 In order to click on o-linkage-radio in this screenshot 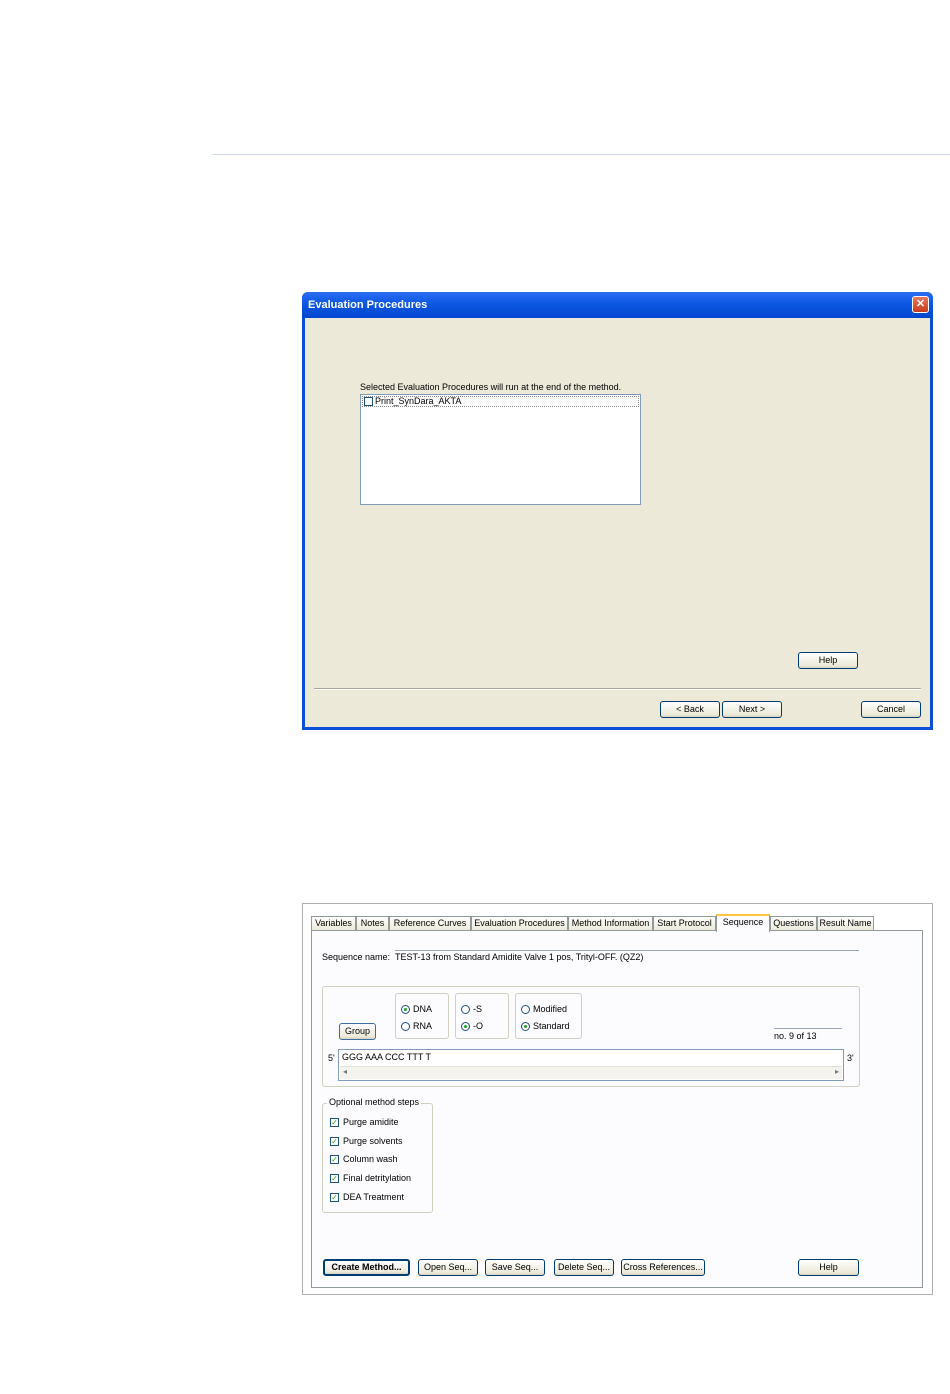, I will do `click(465, 1026)`.